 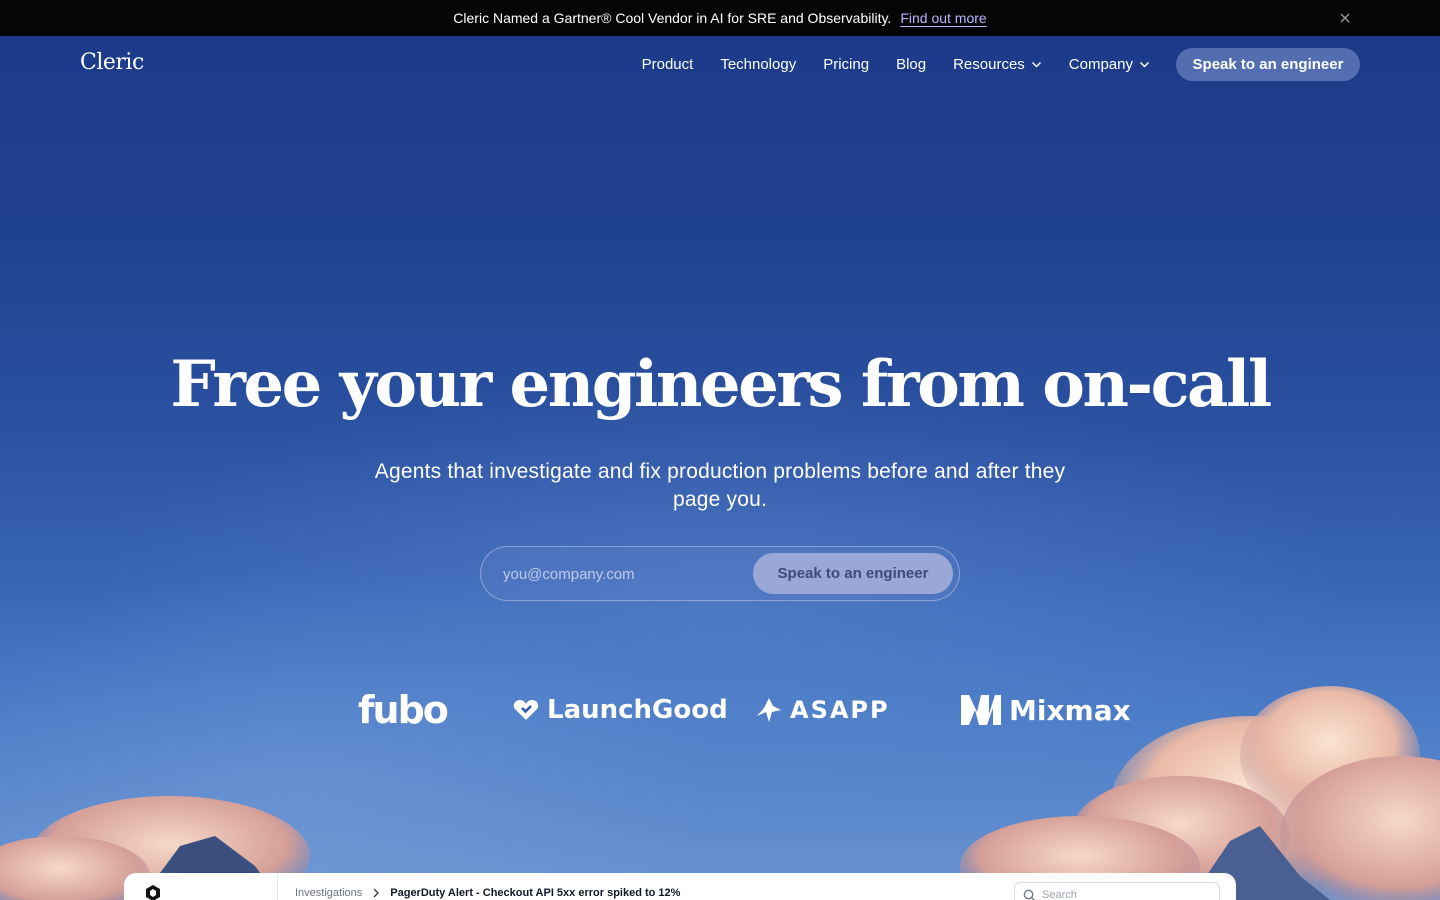 I want to click on email-signup-form: Speak to an engineer, so click(x=720, y=573).